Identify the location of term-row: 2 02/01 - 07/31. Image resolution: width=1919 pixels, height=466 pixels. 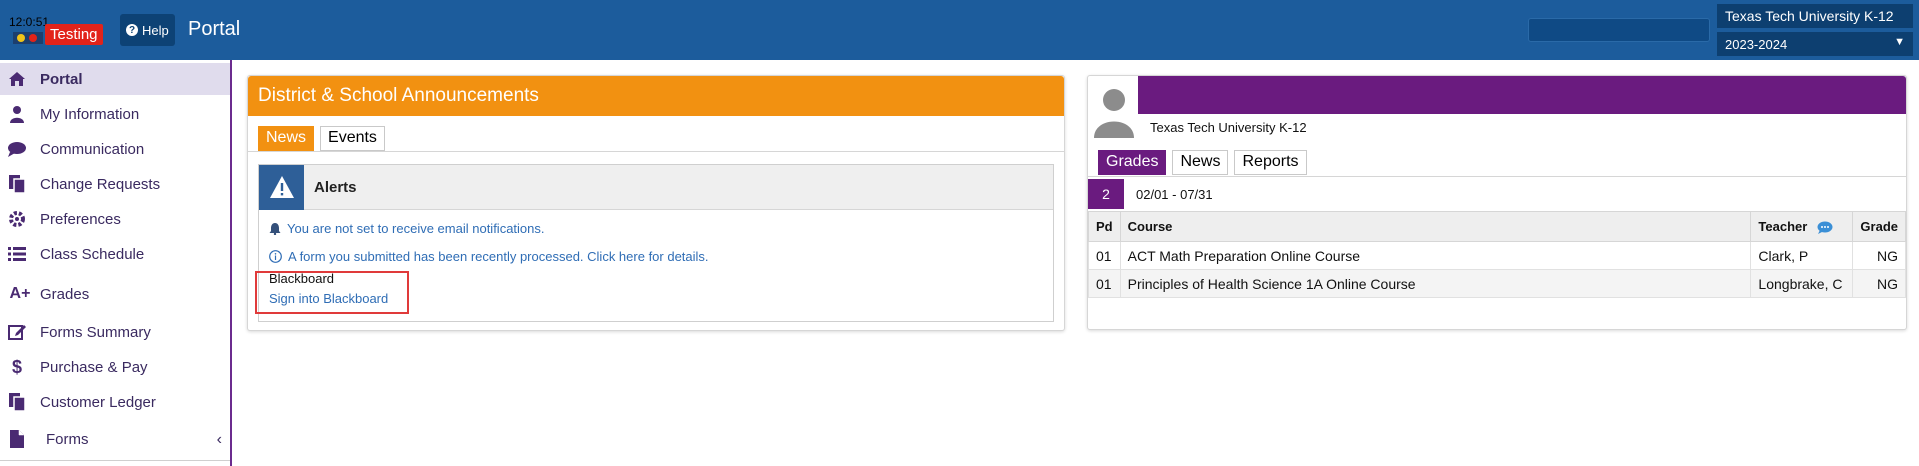
(1497, 194).